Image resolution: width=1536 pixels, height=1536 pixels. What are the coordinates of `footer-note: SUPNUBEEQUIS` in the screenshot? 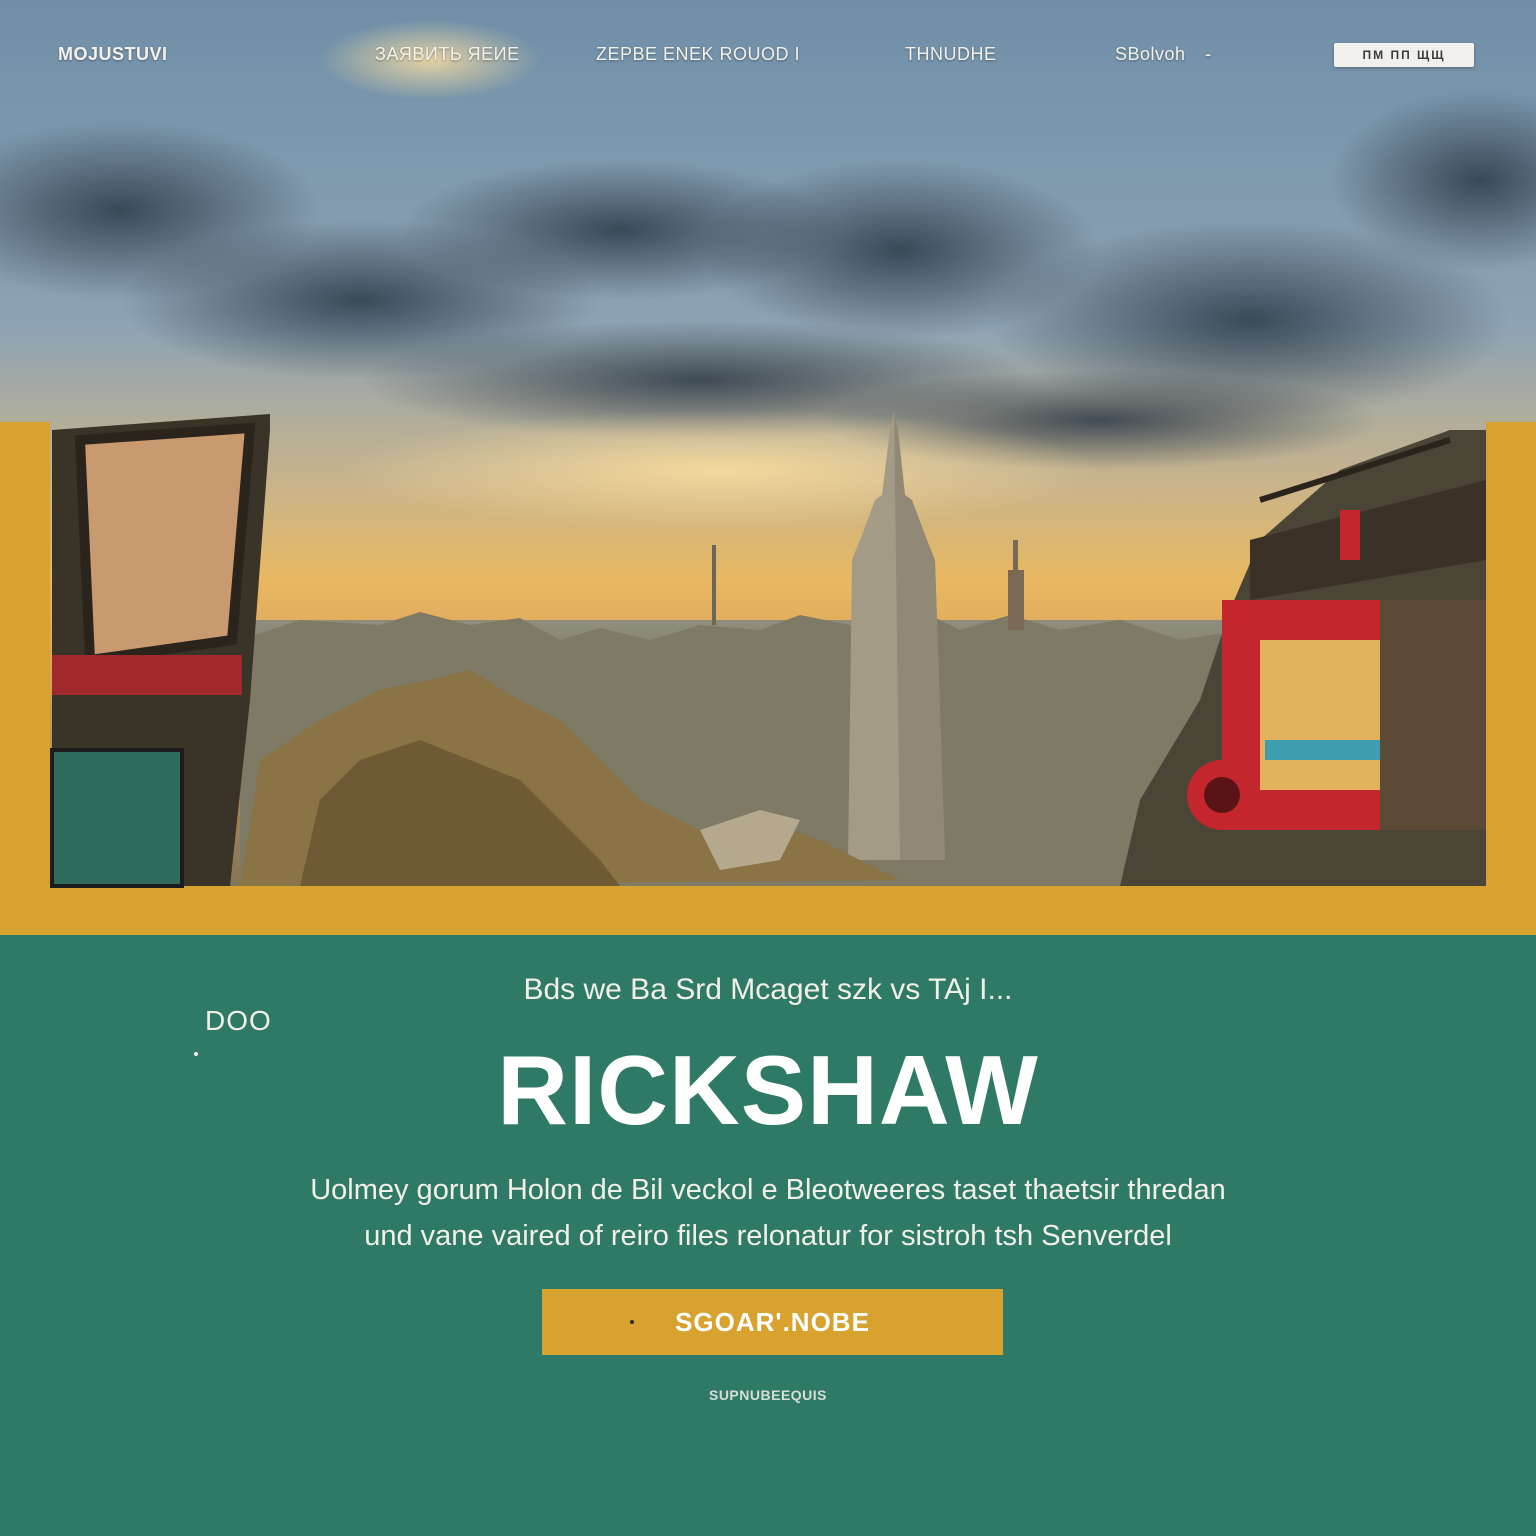 It's located at (768, 1395).